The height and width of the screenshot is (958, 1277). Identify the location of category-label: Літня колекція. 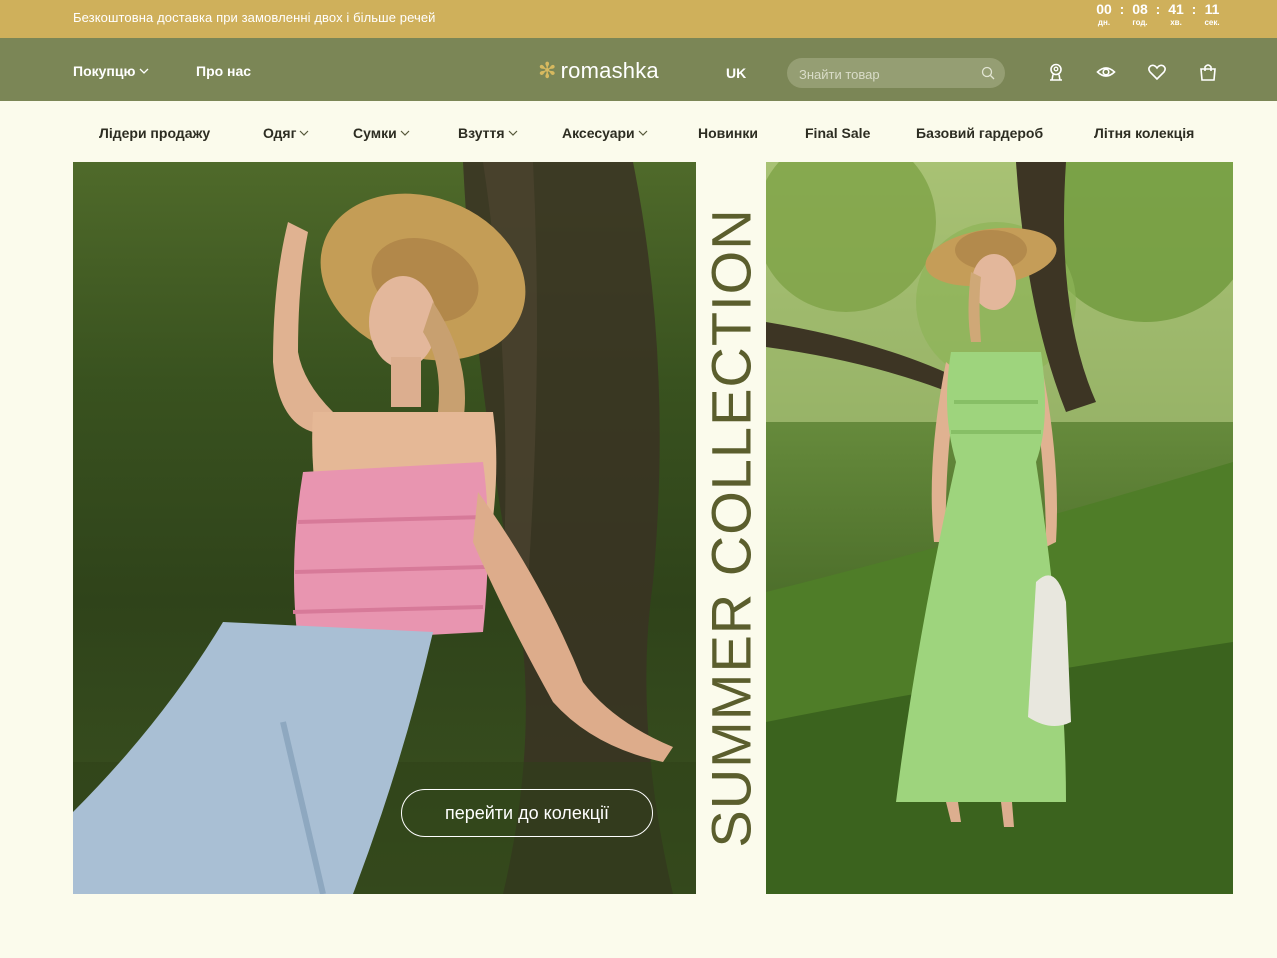
(1144, 133).